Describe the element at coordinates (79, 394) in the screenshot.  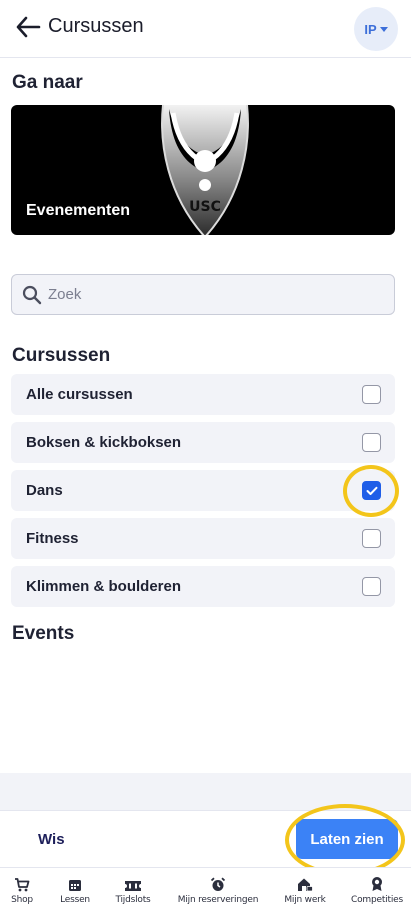
I see `course-item-label: Alle cursussen` at that location.